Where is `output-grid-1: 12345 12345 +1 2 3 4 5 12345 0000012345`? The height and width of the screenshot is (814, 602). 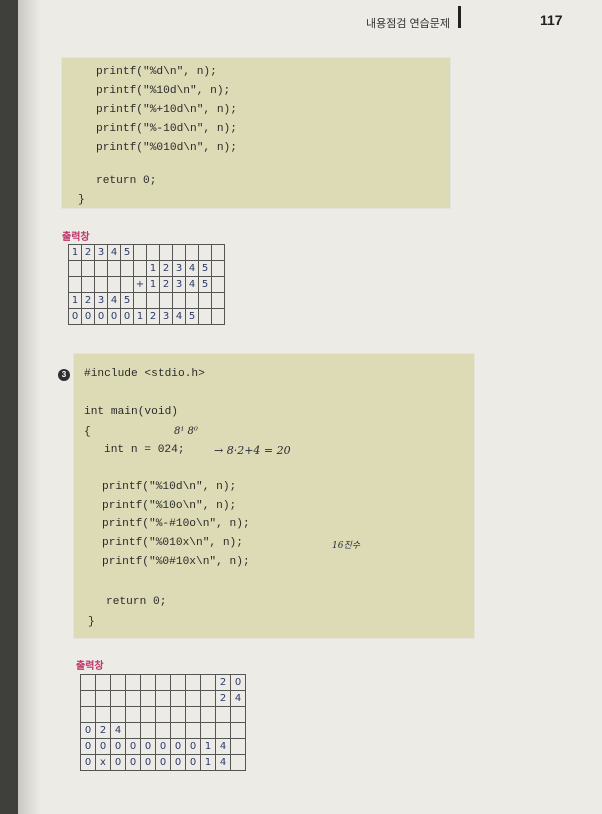
output-grid-1: 12345 12345 +1 2 3 4 5 12345 0000012345 is located at coordinates (146, 284).